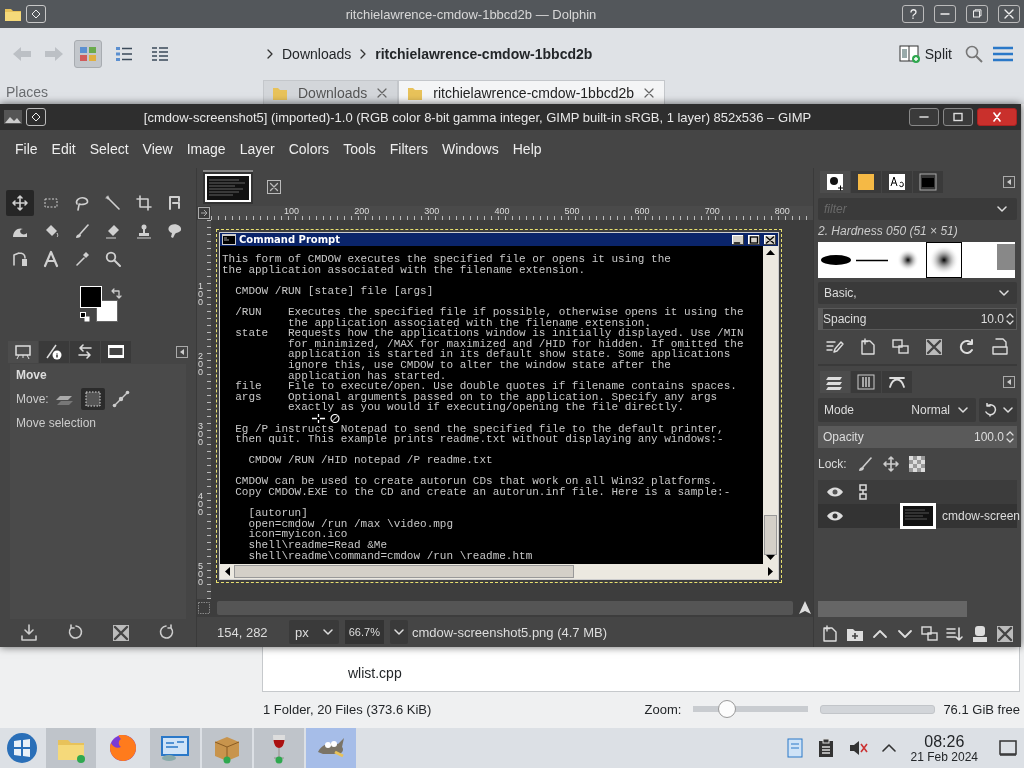  What do you see at coordinates (917, 319) in the screenshot?
I see `spacing-slider: Spacing 10.0` at bounding box center [917, 319].